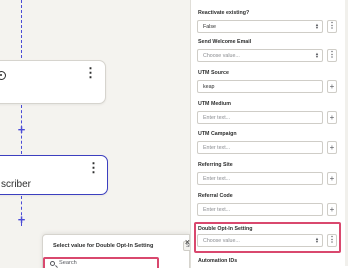 This screenshot has width=348, height=268. Describe the element at coordinates (260, 240) in the screenshot. I see `double-opt-in-select: Choose value... ▲ ▼` at that location.